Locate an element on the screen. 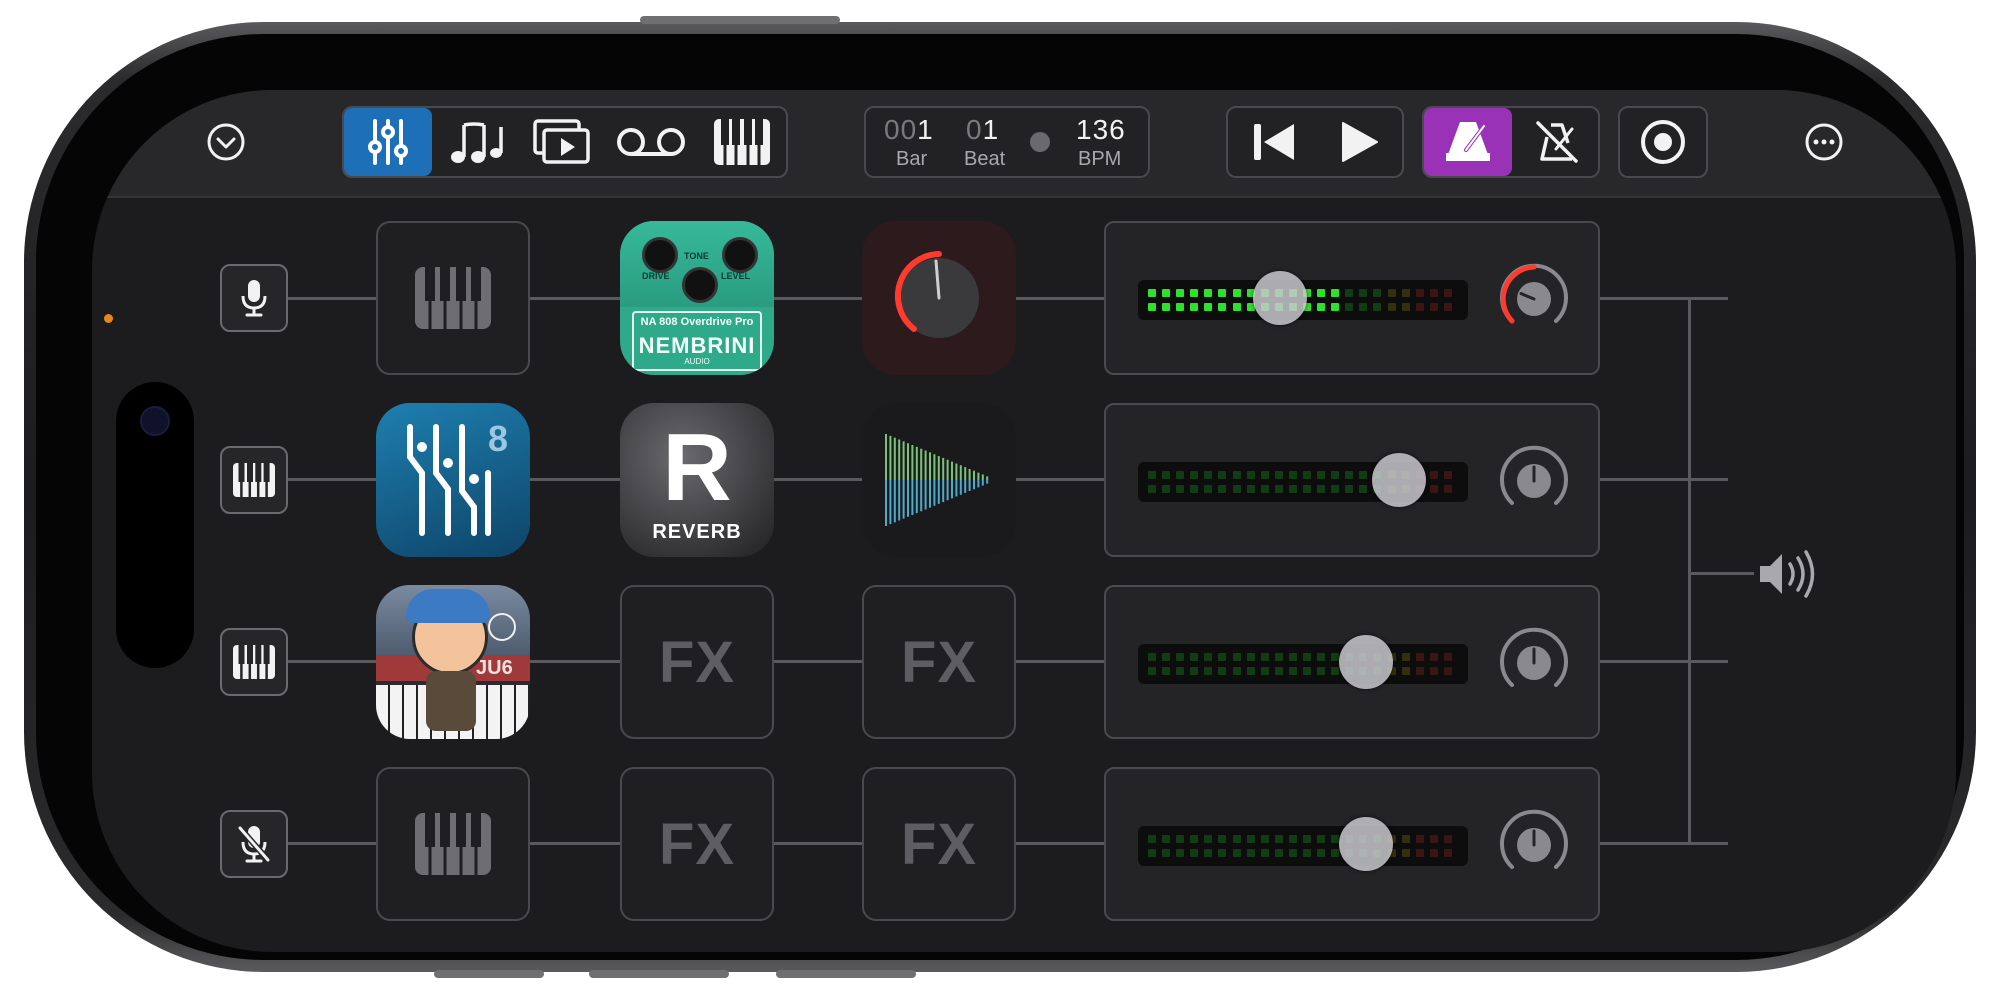 This screenshot has width=2000, height=994. ellipsis-circle-icon is located at coordinates (1824, 142).